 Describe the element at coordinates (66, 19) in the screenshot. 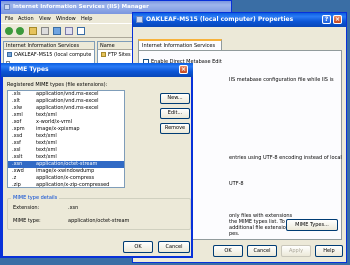

I see `menu-window: Window` at that location.